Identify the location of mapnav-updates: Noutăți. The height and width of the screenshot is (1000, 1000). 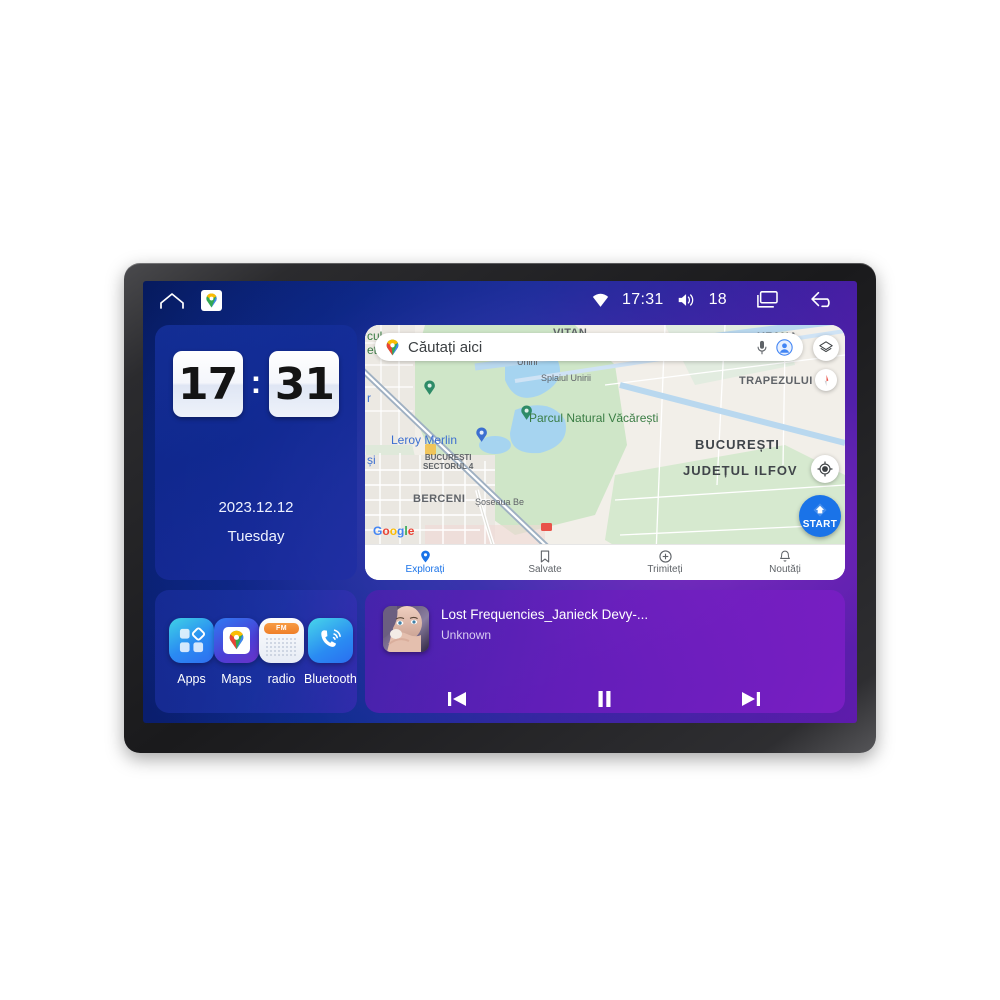
(785, 562).